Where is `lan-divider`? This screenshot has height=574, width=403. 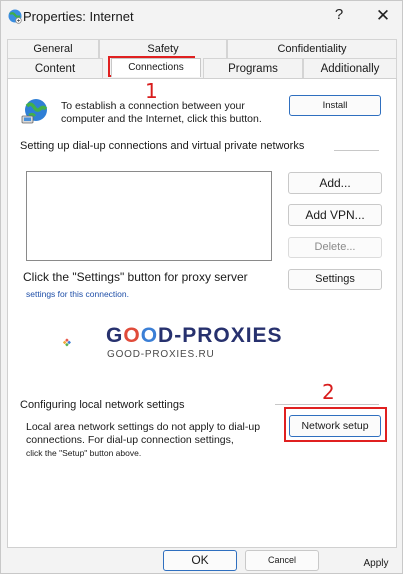
lan-divider is located at coordinates (327, 404).